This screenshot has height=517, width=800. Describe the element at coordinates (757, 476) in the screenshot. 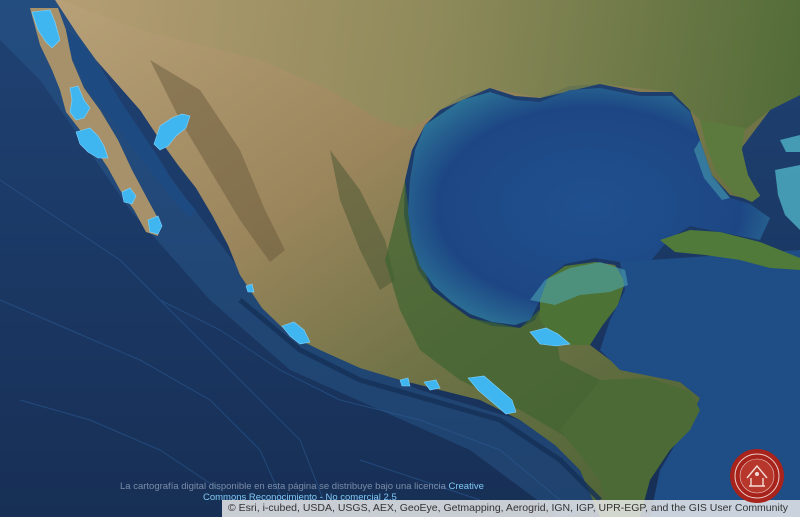

I see `institution-seal-icon` at that location.